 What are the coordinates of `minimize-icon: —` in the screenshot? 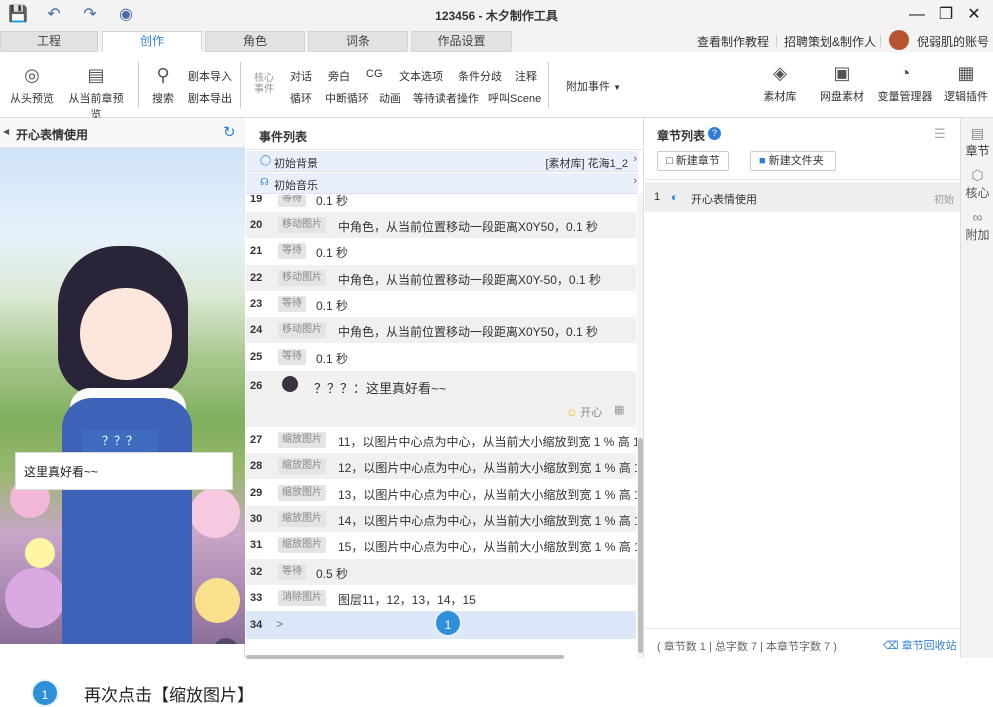 It's located at (917, 15).